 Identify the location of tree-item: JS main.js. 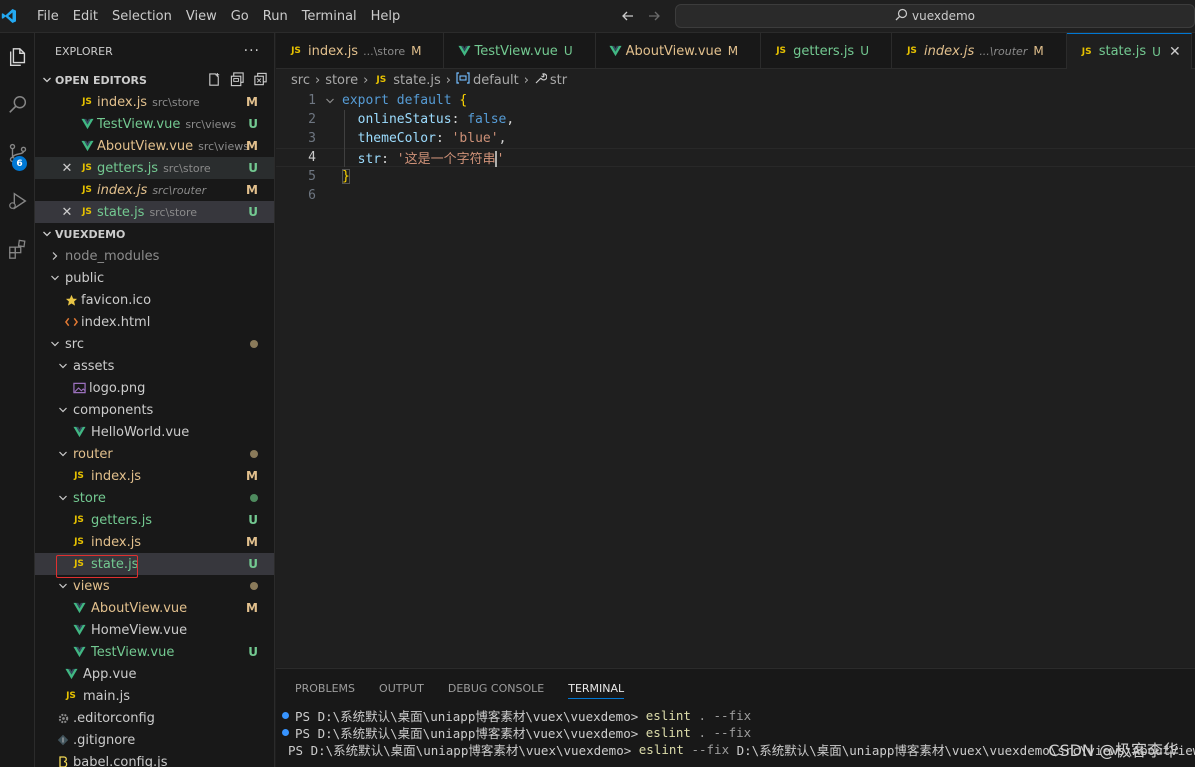
(154, 696).